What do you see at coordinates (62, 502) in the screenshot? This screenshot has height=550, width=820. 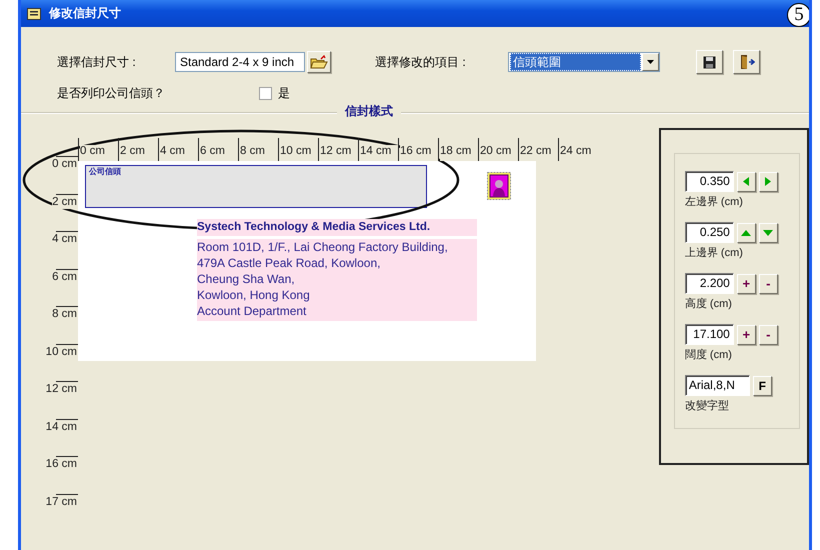 I see `ruler-label: 17 cm` at bounding box center [62, 502].